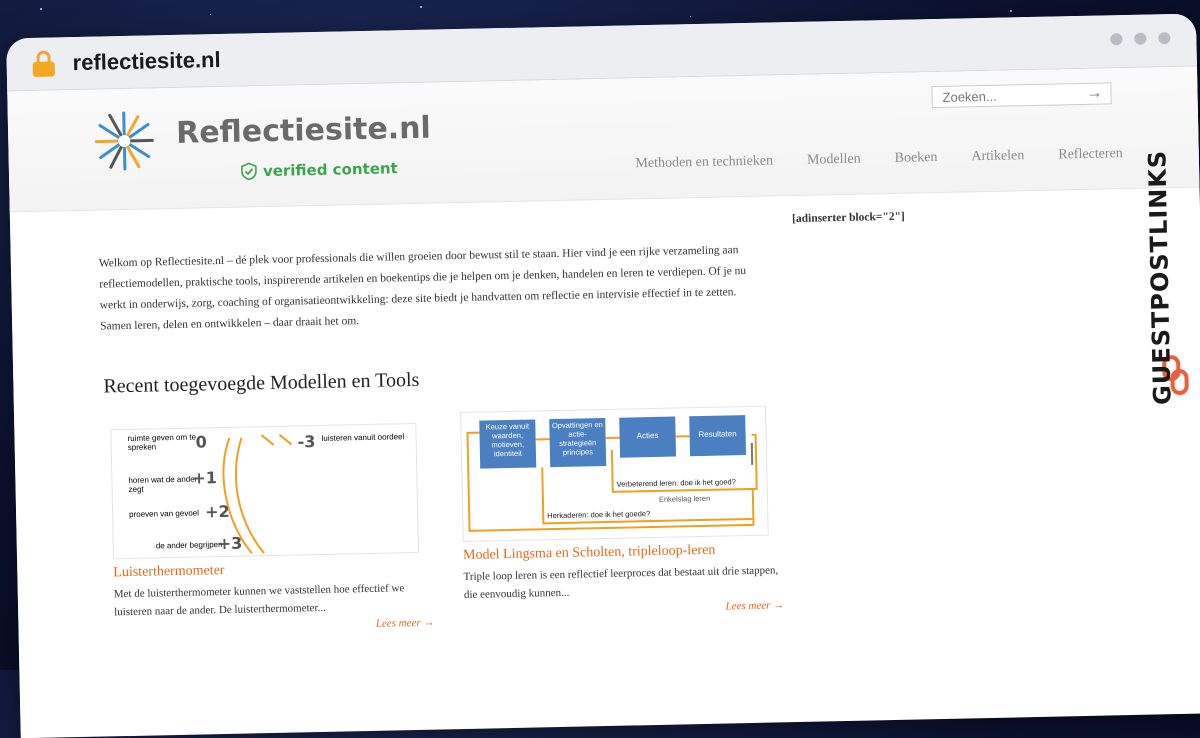  I want to click on guestpostlinks-watermark: GUESTPOSTLINKS, so click(1175, 273).